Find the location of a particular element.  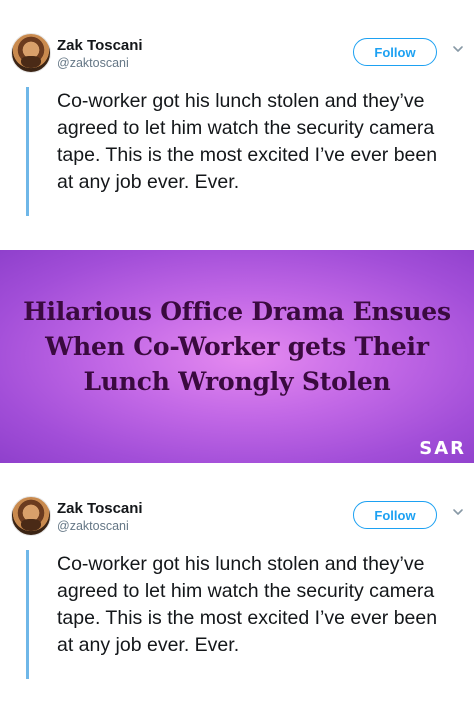

sar-logo: SAR is located at coordinates (442, 448).